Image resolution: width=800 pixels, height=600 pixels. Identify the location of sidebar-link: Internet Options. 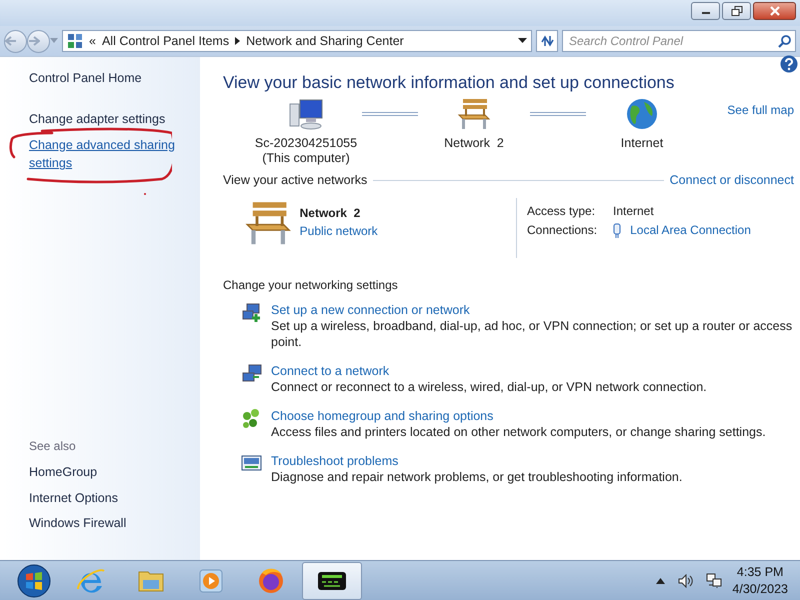
(73, 498).